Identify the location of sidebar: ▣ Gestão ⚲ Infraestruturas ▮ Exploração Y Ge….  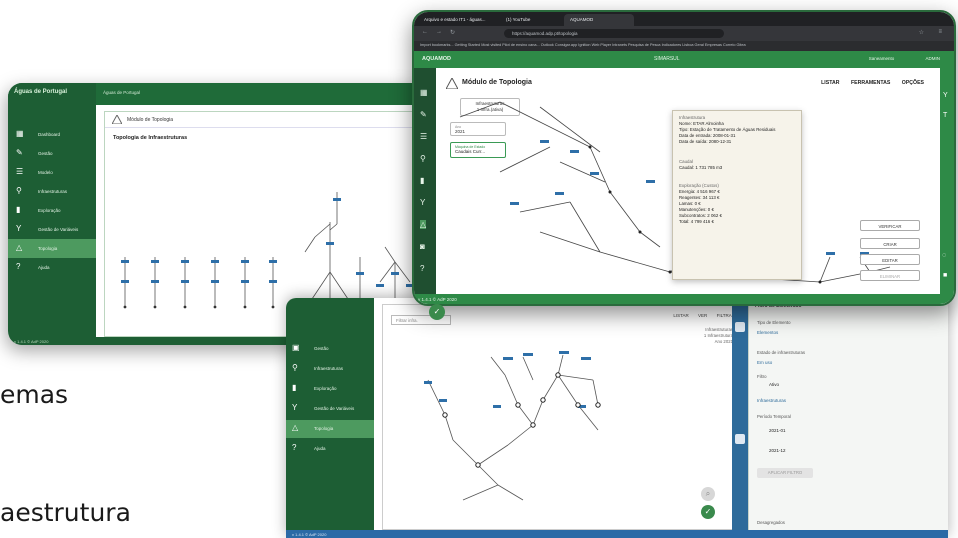
(330, 418).